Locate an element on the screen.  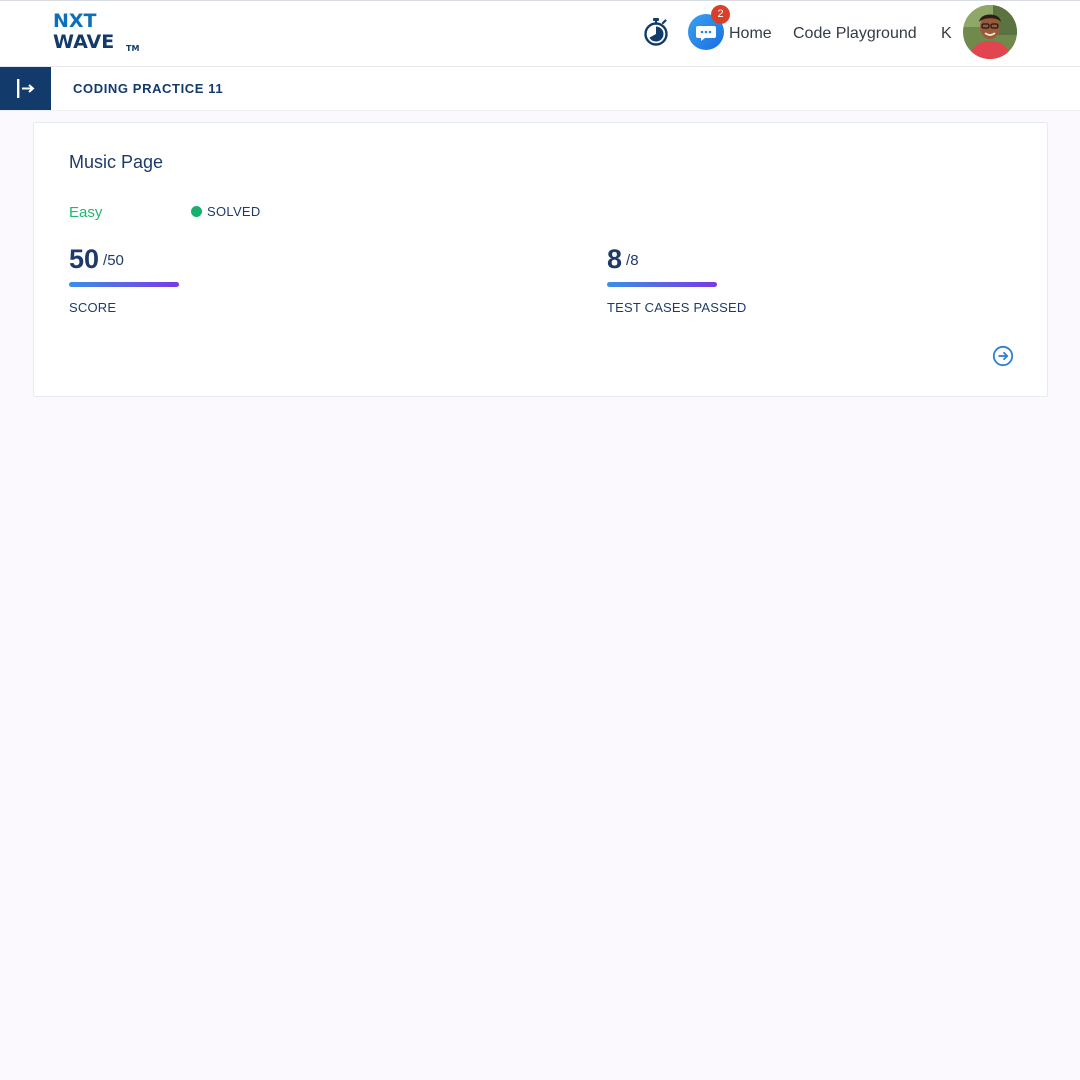
problem-title: Music Page is located at coordinates (116, 162).